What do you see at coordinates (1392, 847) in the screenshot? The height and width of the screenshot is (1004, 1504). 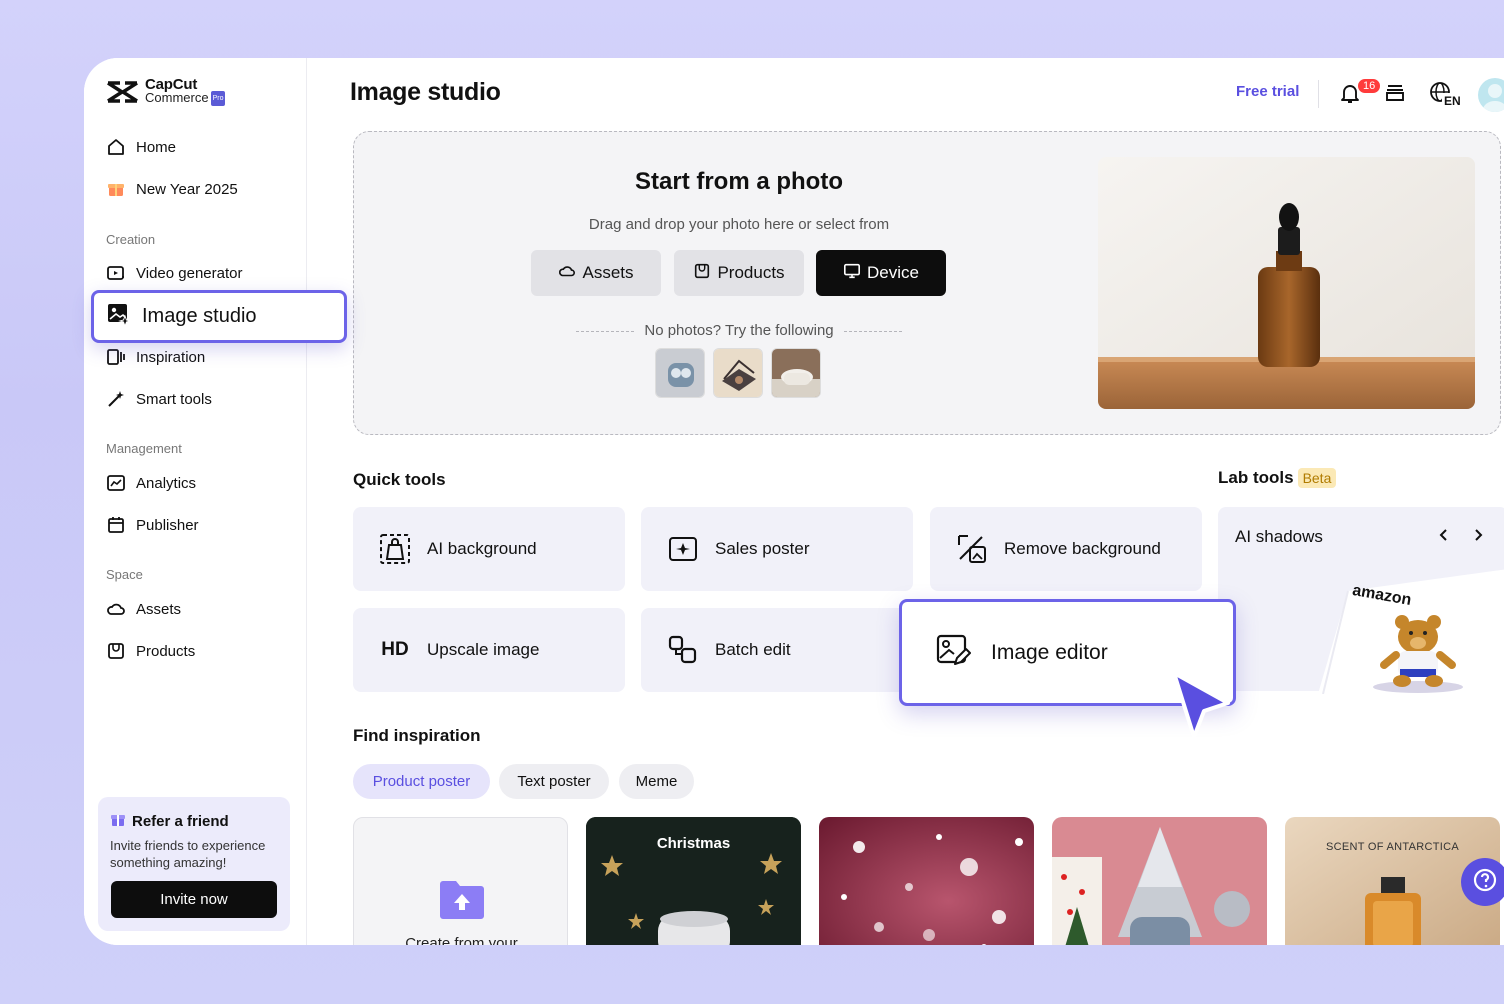 I see `card-caption: SCENT OF ANTARCTICA` at bounding box center [1392, 847].